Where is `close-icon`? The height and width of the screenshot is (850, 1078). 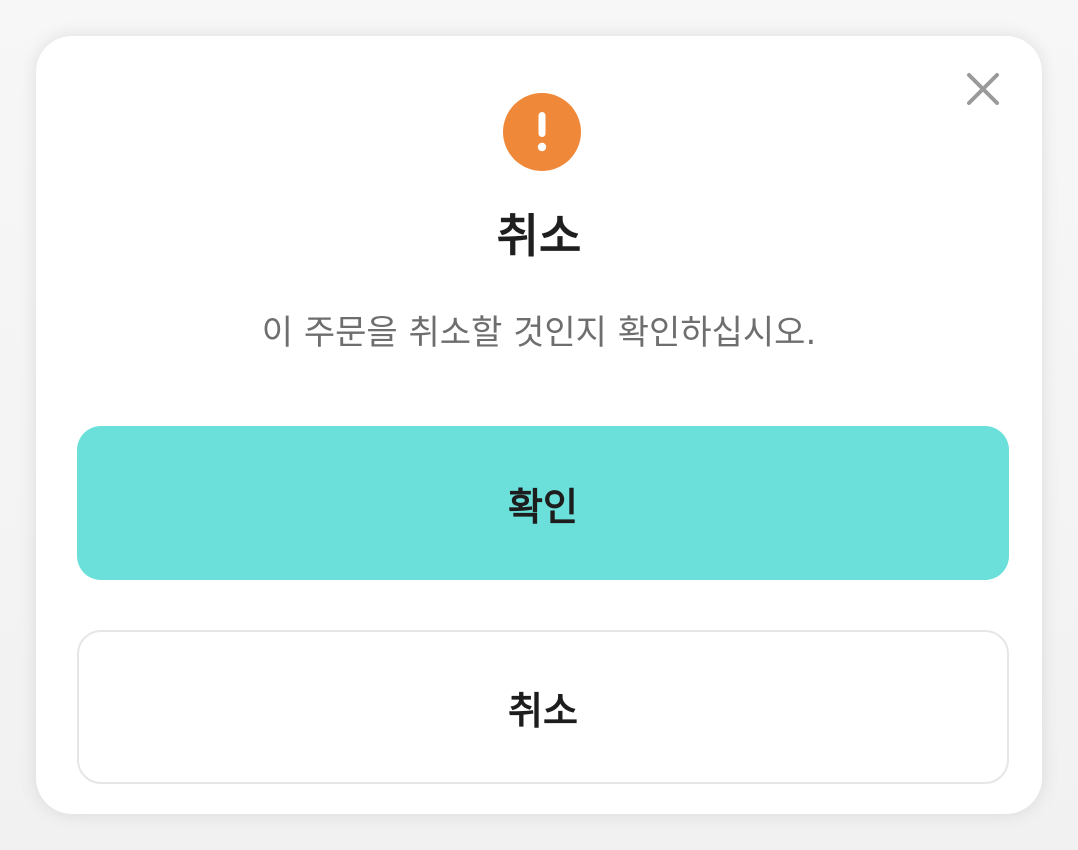
close-icon is located at coordinates (983, 89).